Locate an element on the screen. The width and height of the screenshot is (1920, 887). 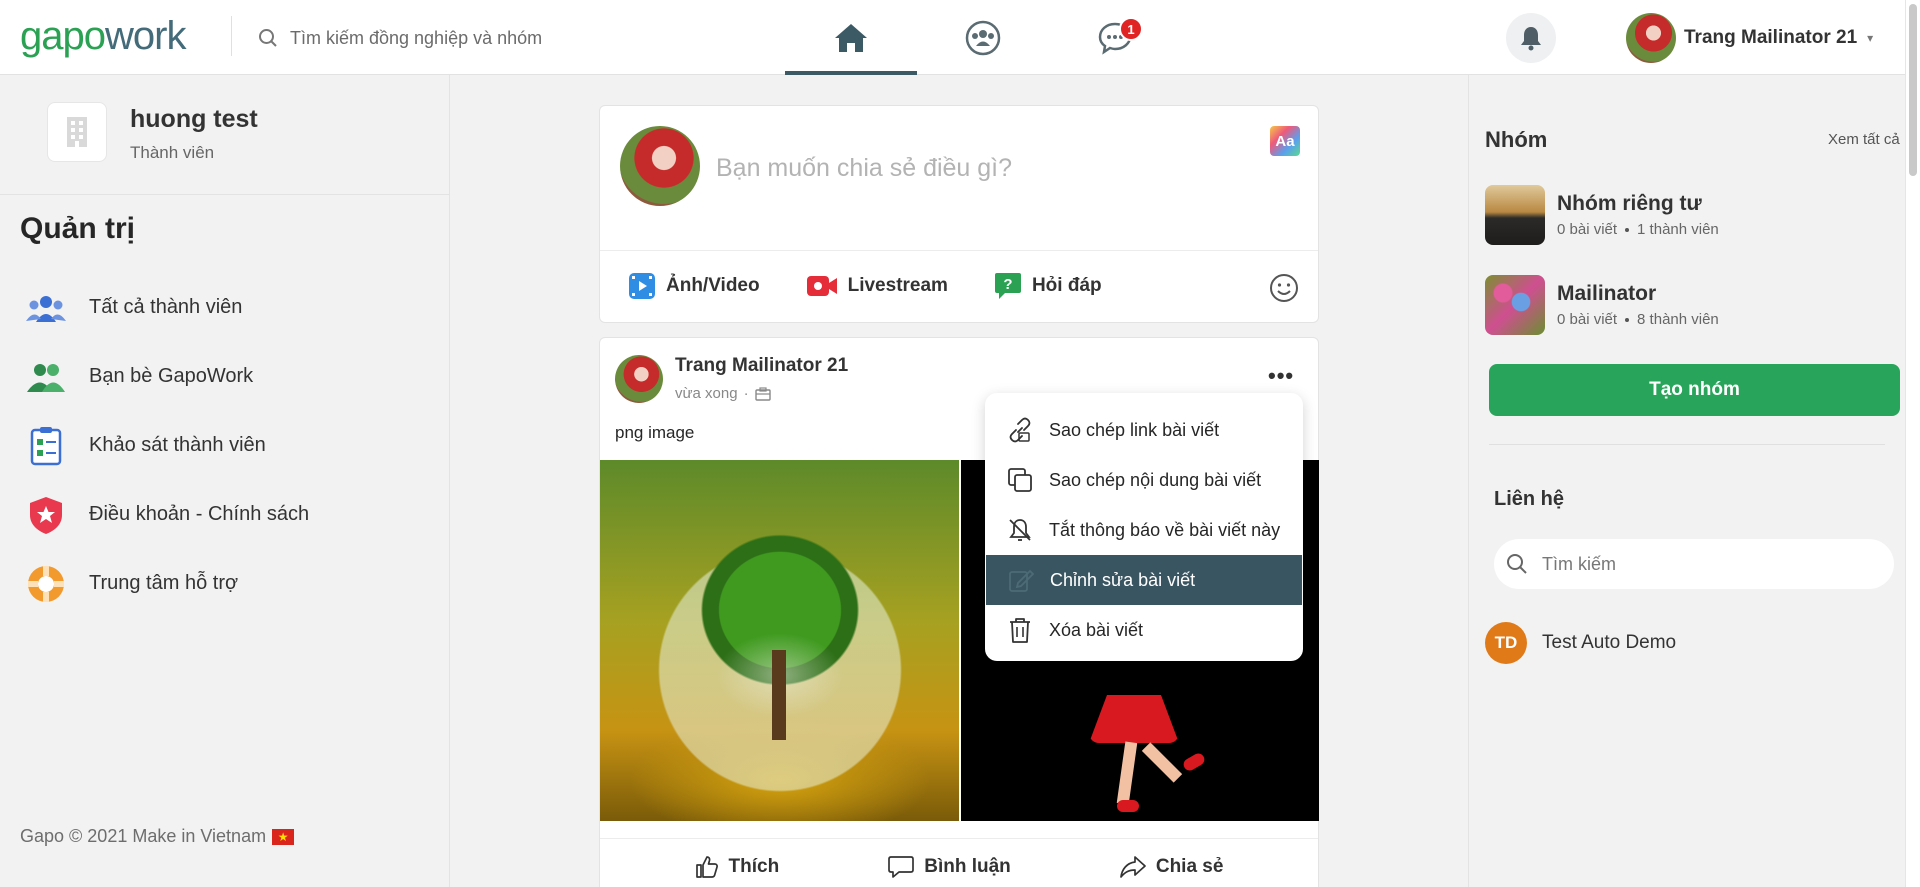
comment-button: Bình luận is located at coordinates (949, 867).